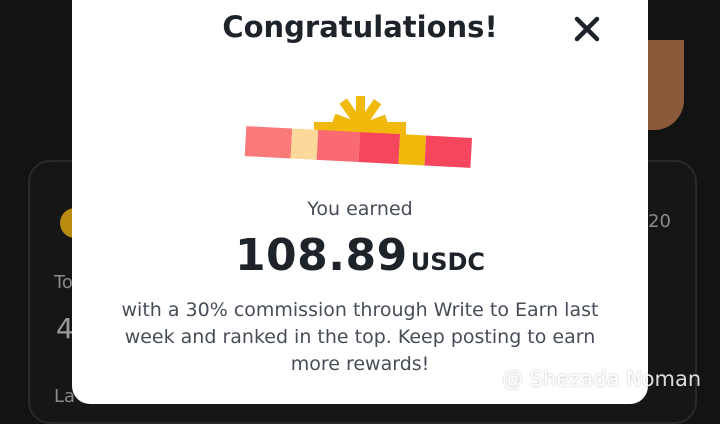 This screenshot has width=720, height=424. I want to click on watermark-text: @ Shezada Noman, so click(602, 379).